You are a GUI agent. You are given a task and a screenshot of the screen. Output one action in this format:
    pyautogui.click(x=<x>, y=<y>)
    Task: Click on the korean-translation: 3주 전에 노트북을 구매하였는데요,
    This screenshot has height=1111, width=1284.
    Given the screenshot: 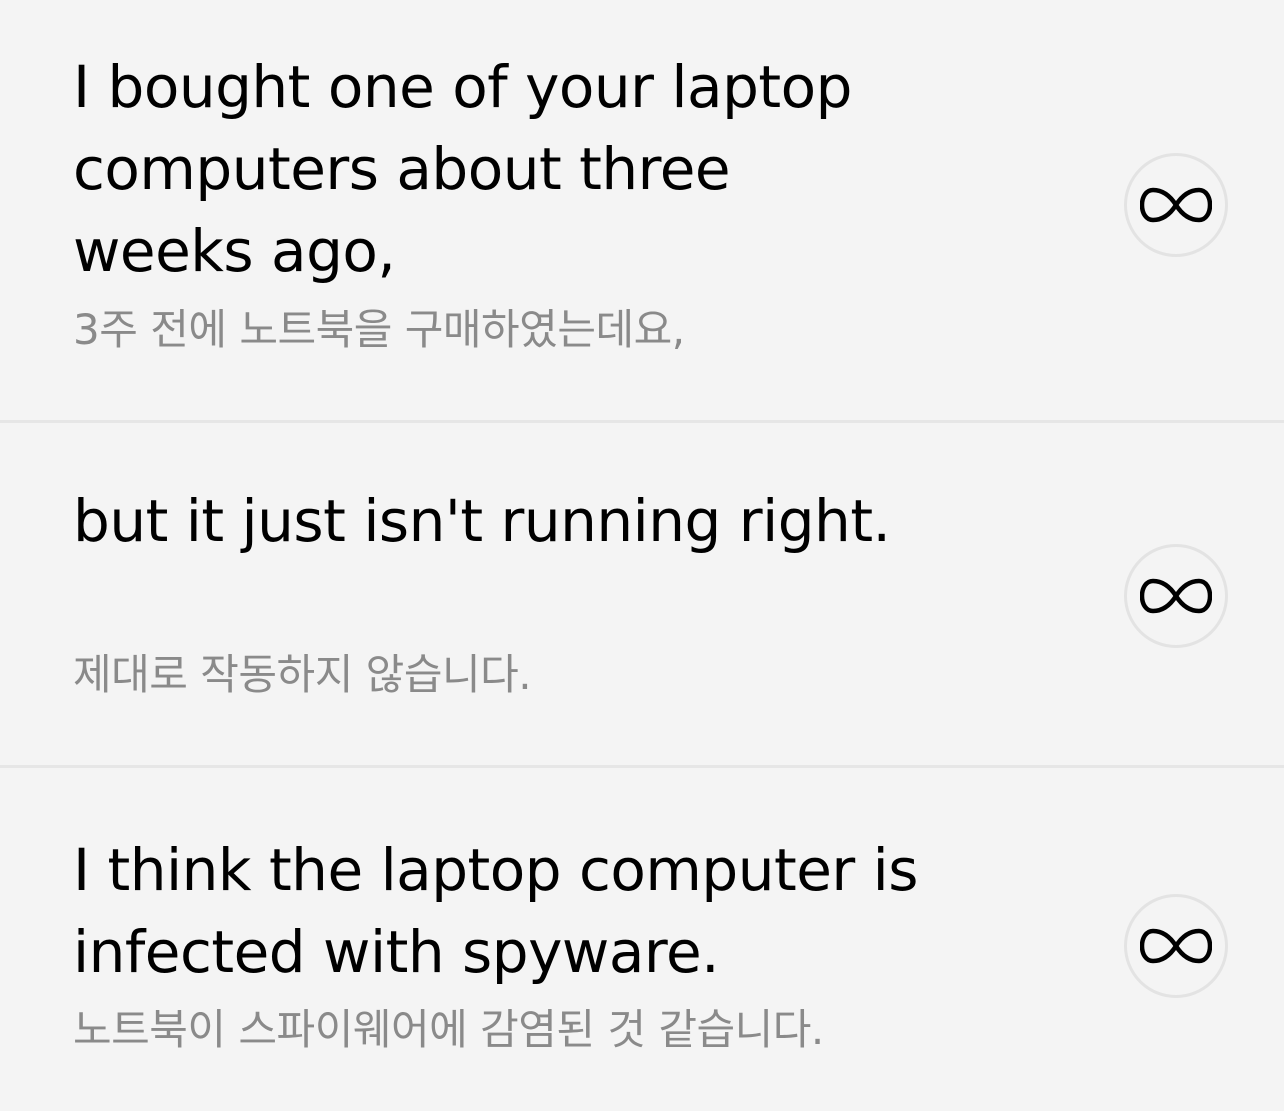 What is the action you would take?
    pyautogui.click(x=379, y=329)
    